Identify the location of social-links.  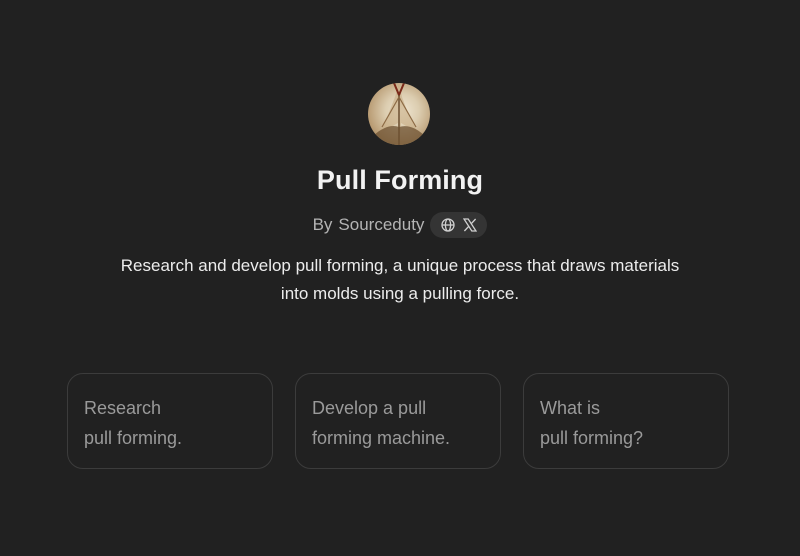
(459, 225).